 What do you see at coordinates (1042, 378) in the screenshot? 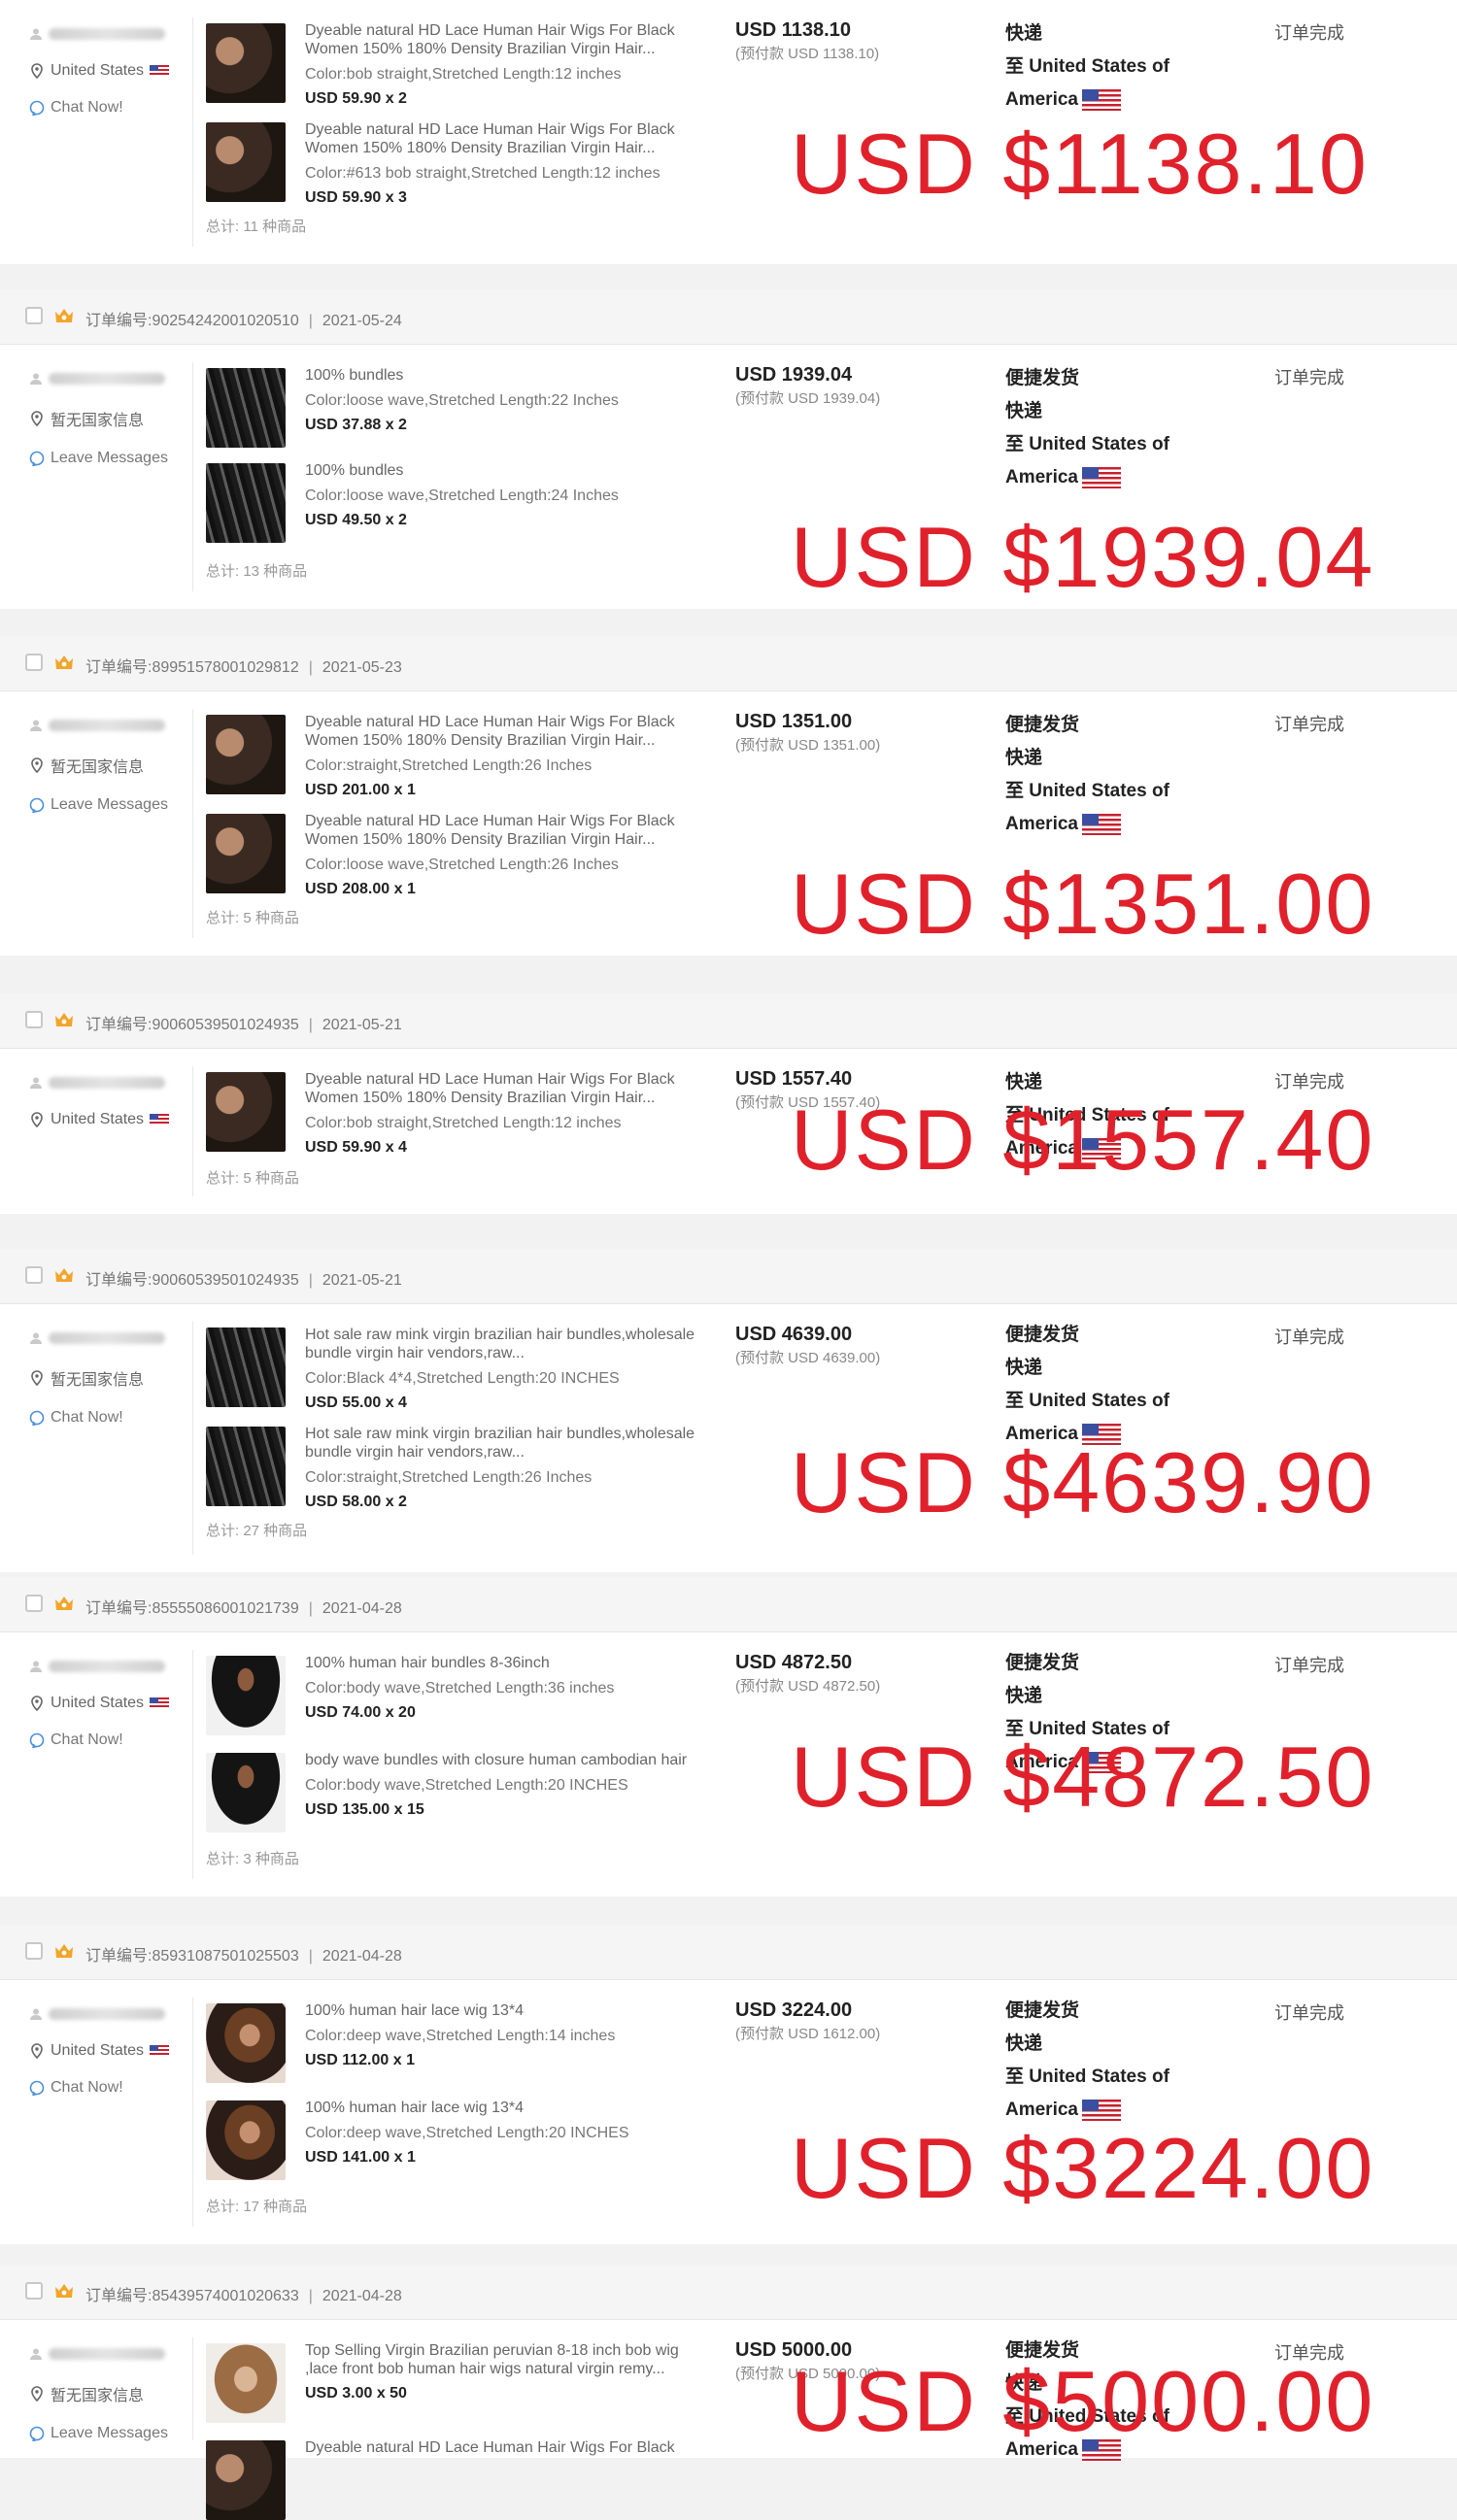
I see `shipping-line: 便捷发货` at bounding box center [1042, 378].